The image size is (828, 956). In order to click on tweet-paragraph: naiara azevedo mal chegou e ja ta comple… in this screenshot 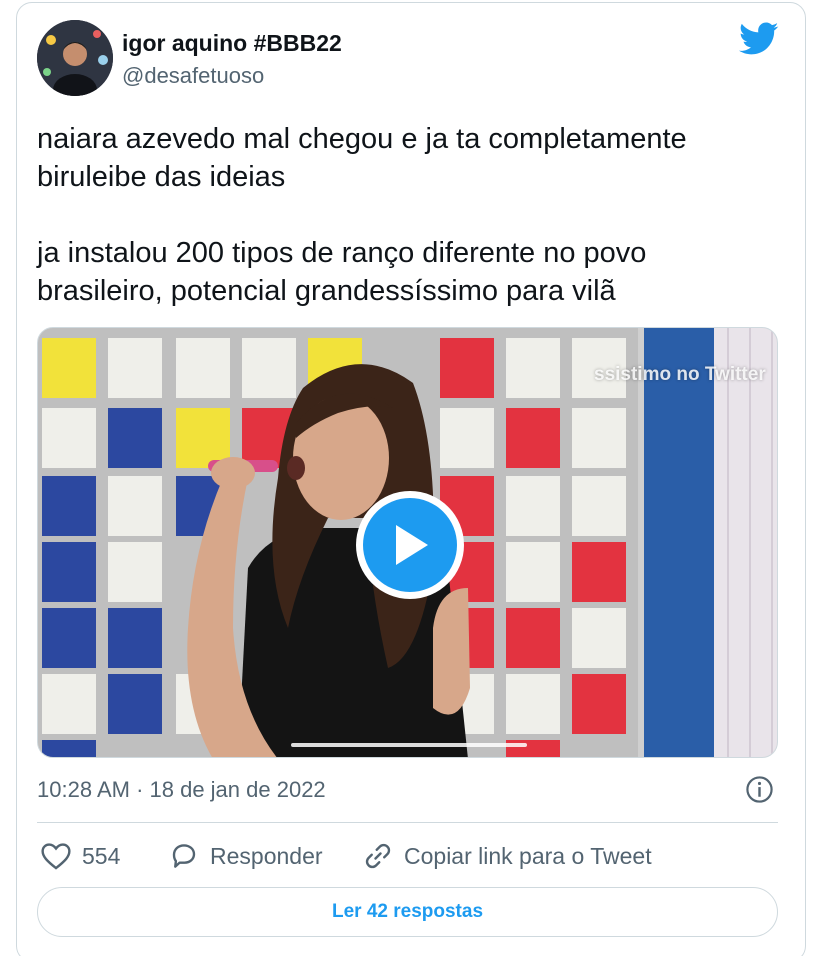, I will do `click(362, 158)`.